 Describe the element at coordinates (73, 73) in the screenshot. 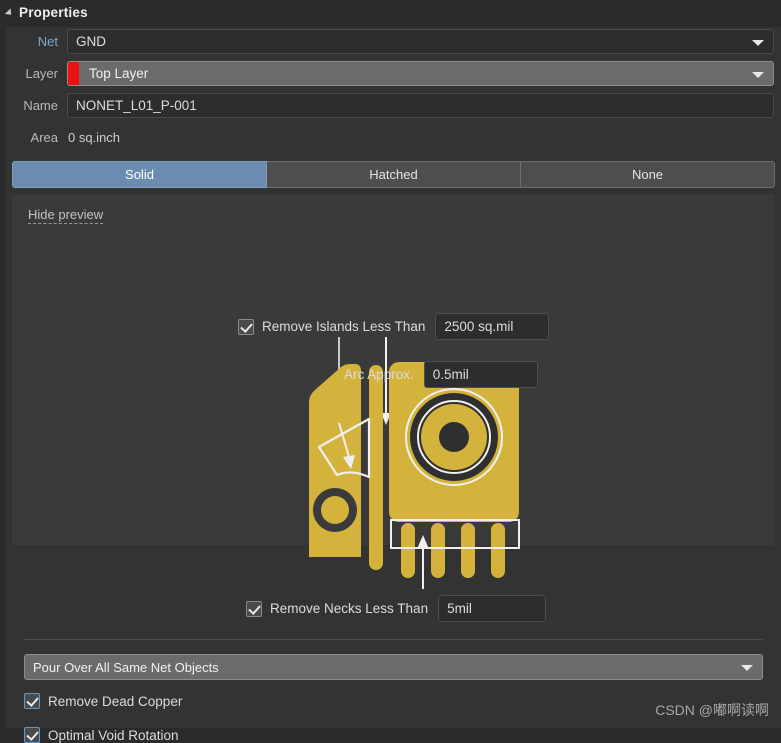

I see `layer-color-swatch` at that location.